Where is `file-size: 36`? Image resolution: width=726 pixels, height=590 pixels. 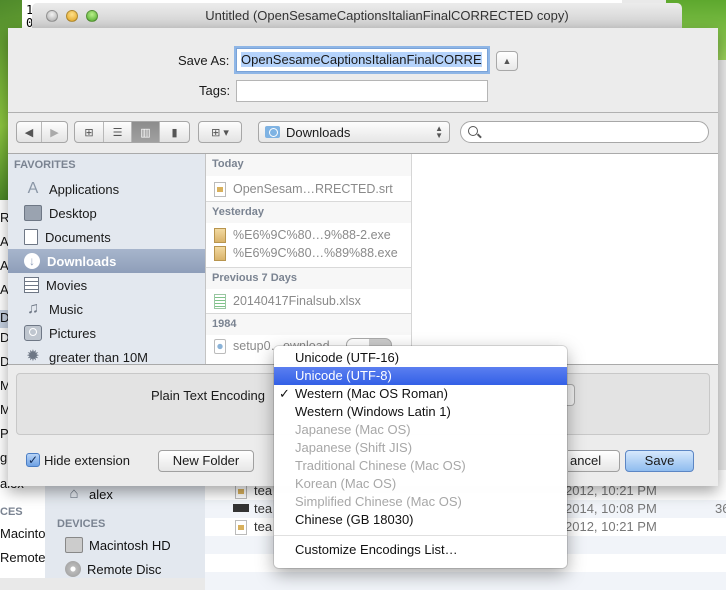
file-size: 36 is located at coordinates (720, 508).